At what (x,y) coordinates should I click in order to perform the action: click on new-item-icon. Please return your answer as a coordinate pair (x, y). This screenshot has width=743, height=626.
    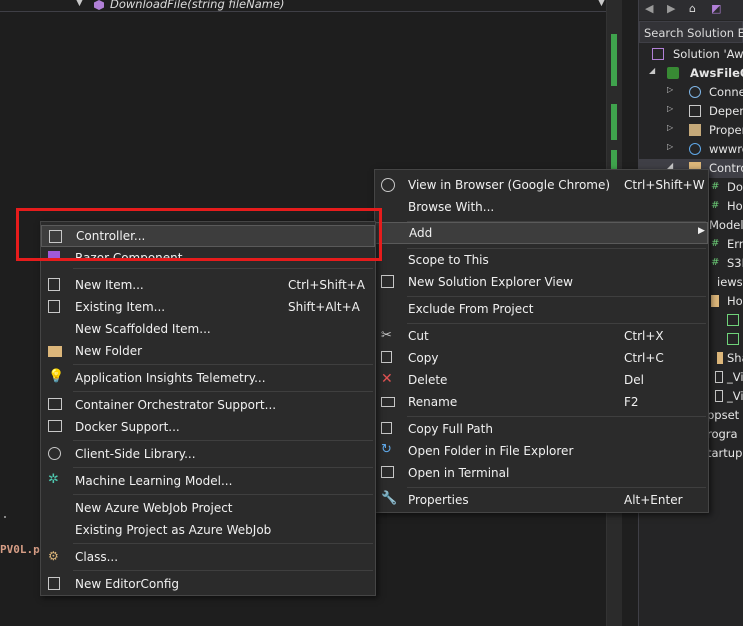
    Looking at the image, I should click on (54, 284).